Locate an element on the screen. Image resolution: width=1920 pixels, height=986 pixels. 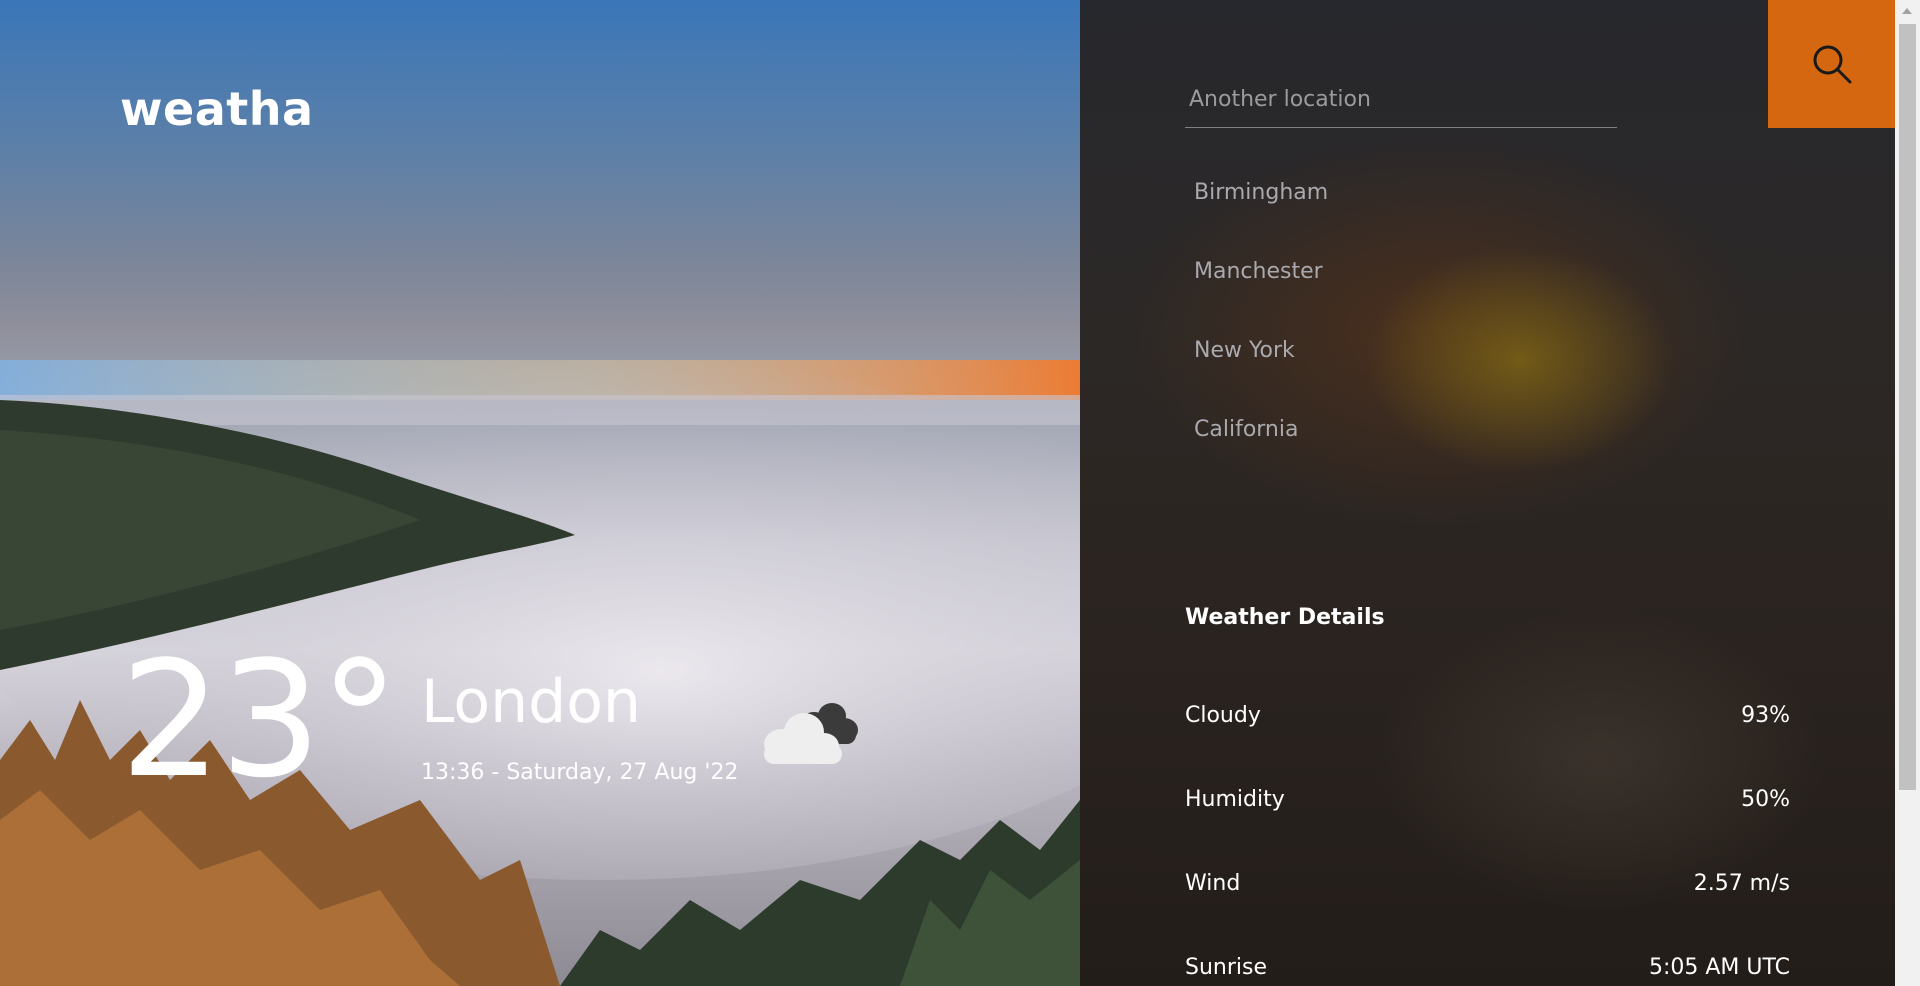
page-scrollbar is located at coordinates (1907, 493).